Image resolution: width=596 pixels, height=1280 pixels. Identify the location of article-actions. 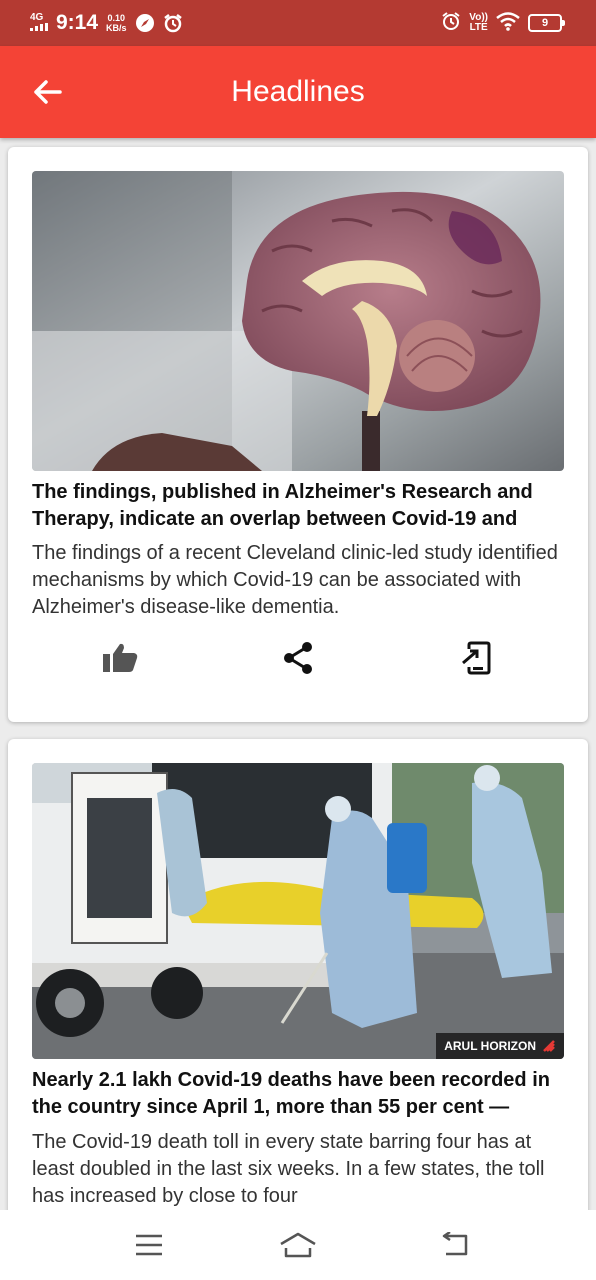
(298, 658).